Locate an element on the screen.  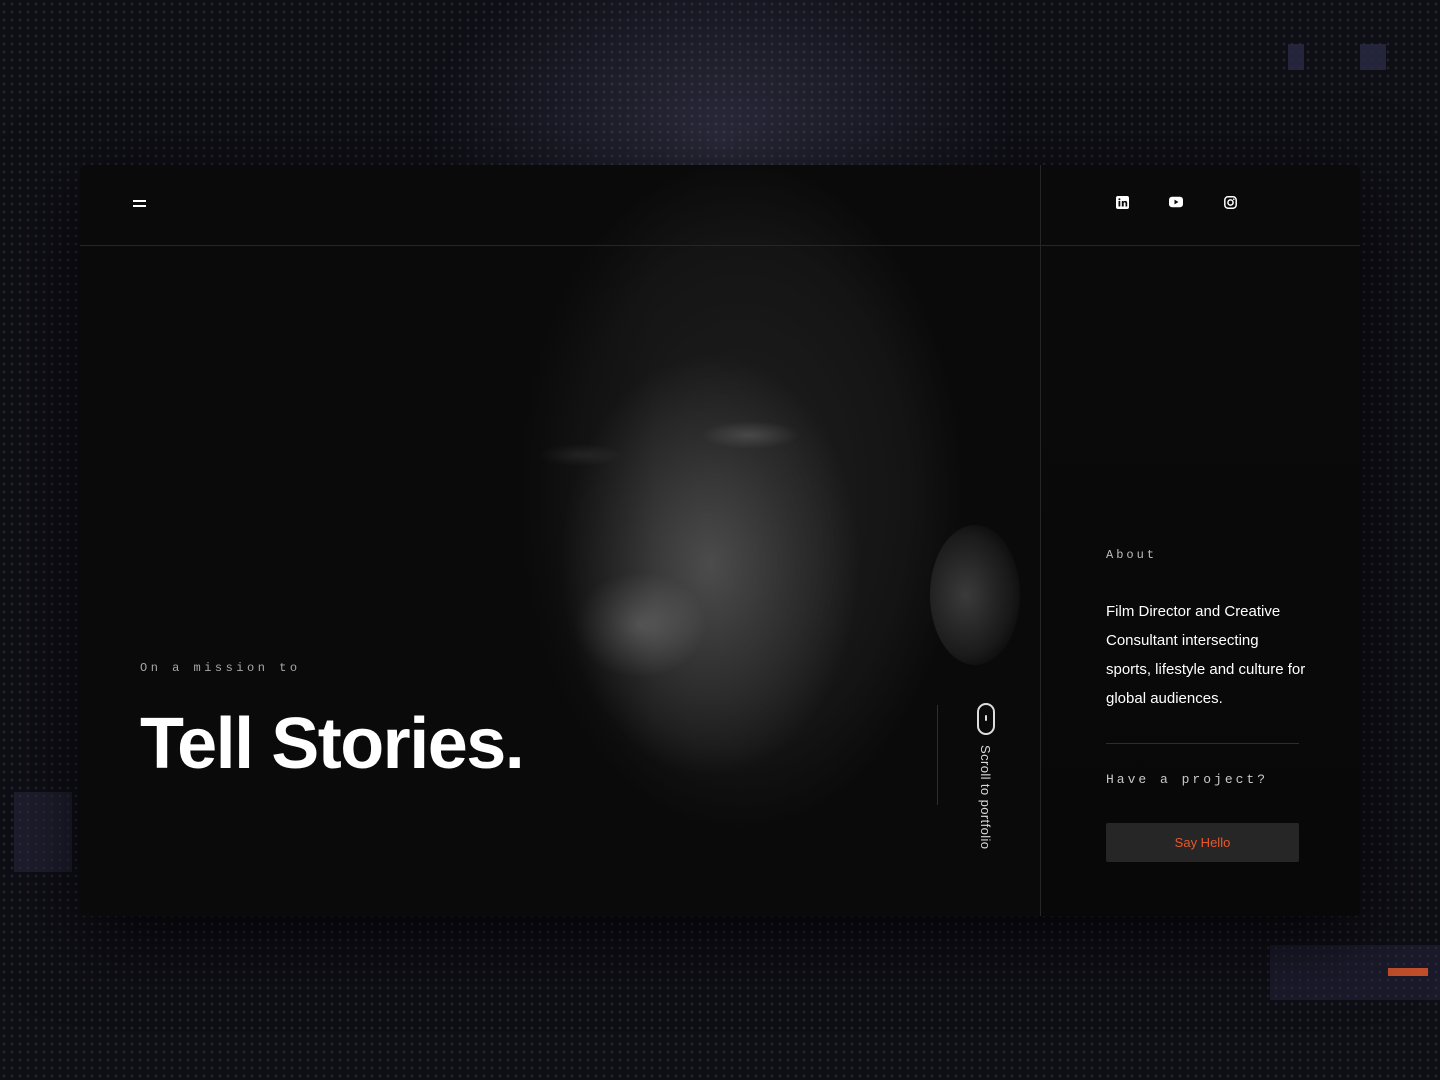
header-divider is located at coordinates (720, 245).